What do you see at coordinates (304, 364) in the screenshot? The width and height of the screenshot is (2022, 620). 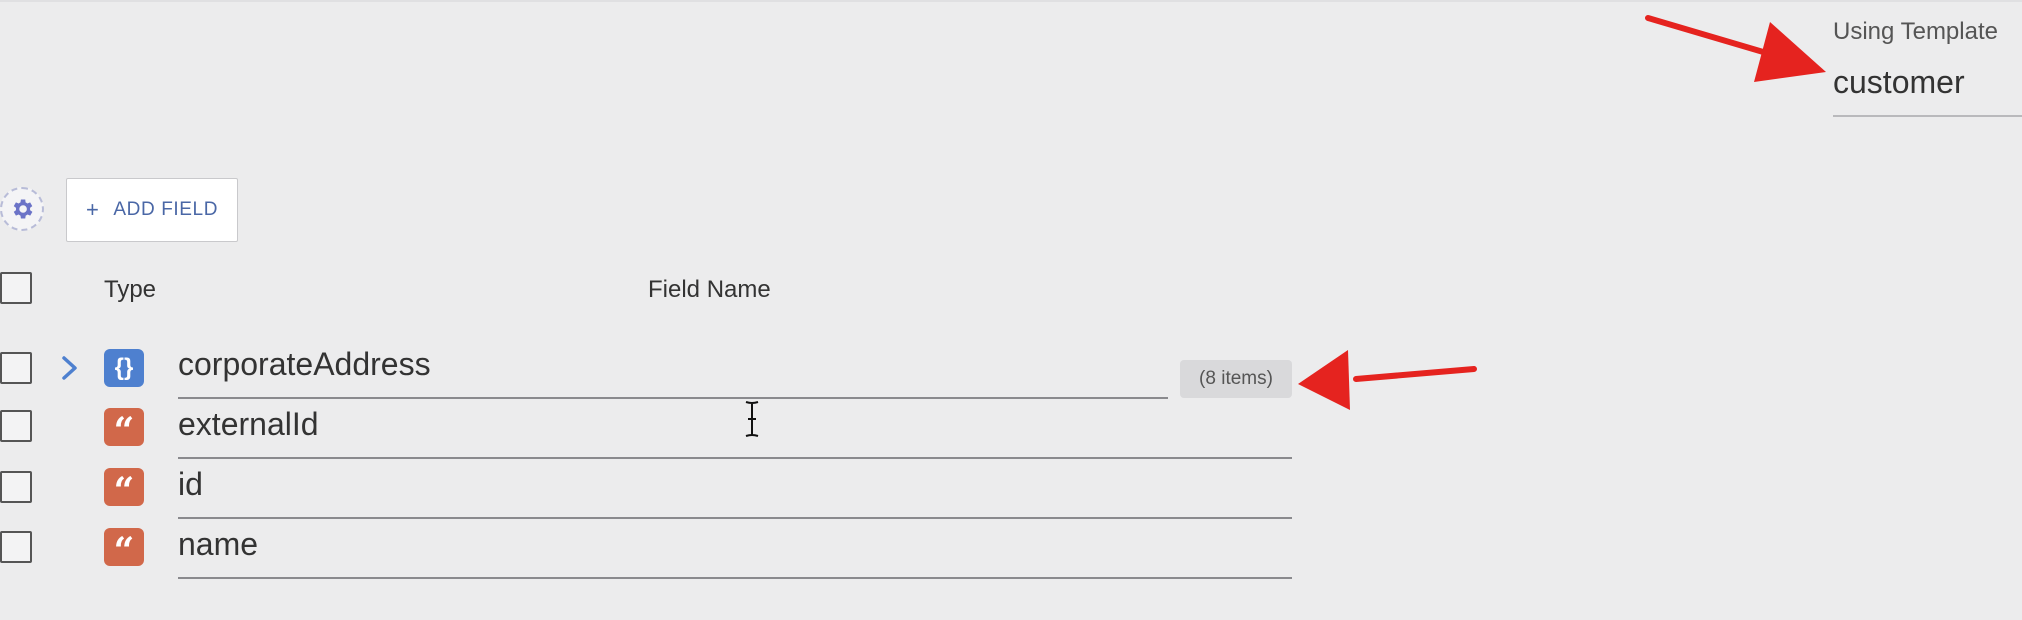 I see `field-name-input: corporateAddress` at bounding box center [304, 364].